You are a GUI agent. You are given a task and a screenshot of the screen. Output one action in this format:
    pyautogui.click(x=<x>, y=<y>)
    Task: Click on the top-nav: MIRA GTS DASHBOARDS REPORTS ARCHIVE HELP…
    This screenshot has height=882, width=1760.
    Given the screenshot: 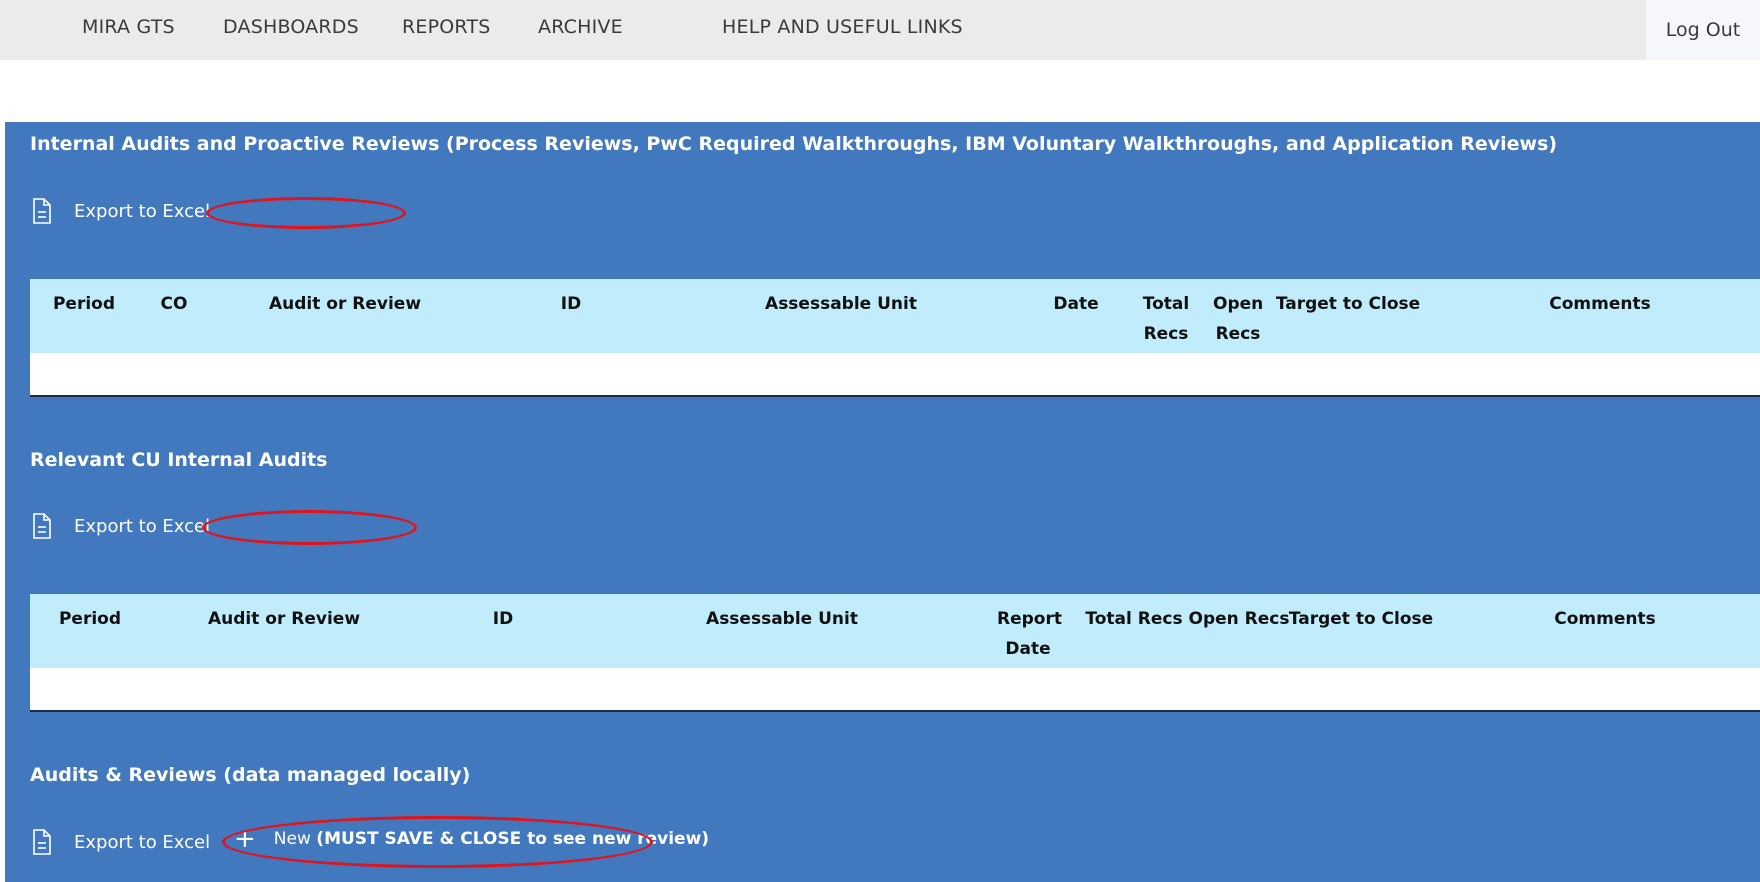 What is the action you would take?
    pyautogui.click(x=880, y=30)
    